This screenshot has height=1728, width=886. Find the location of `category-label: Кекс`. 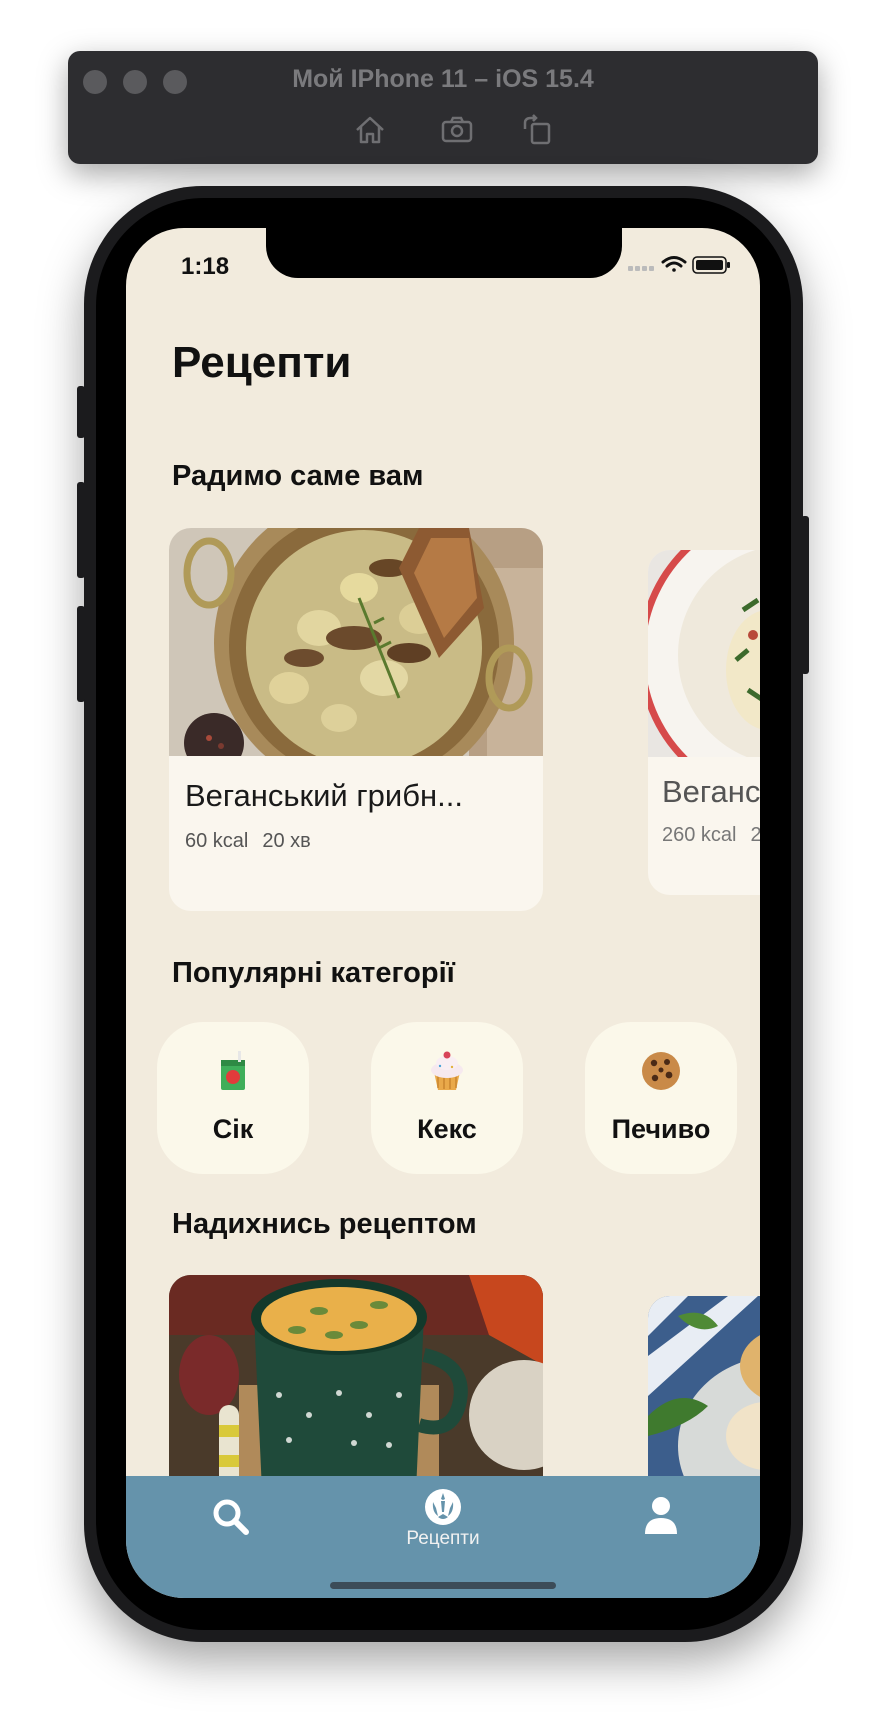

category-label: Кекс is located at coordinates (447, 1129).